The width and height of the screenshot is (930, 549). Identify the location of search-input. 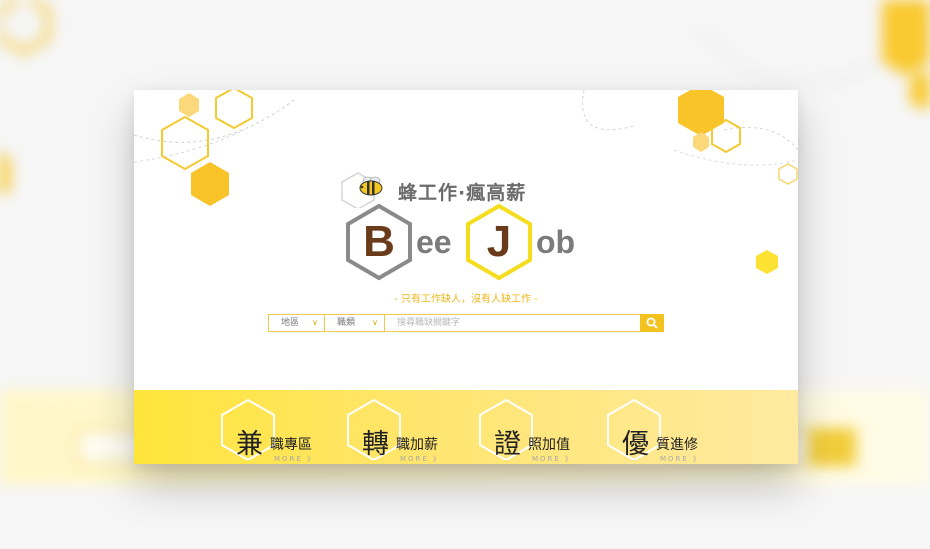
(525, 323).